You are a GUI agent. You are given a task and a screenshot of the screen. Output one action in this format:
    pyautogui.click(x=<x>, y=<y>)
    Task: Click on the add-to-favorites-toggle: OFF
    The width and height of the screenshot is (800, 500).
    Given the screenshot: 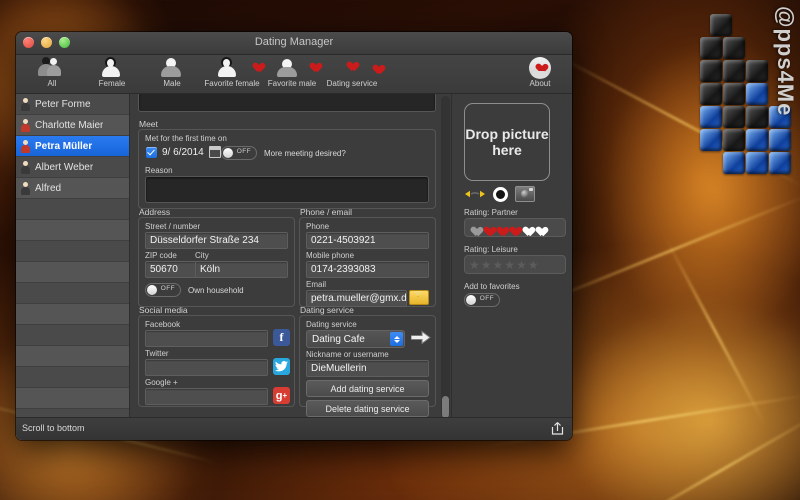 What is the action you would take?
    pyautogui.click(x=482, y=300)
    